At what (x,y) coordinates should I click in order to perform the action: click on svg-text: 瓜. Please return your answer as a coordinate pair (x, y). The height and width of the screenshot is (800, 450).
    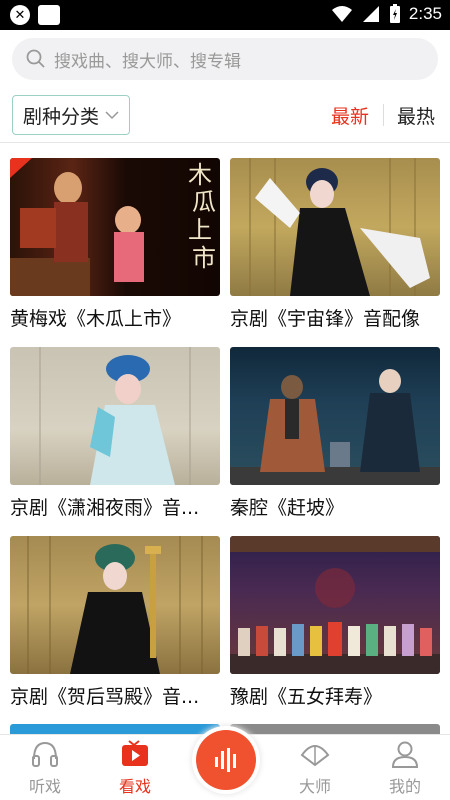
    Looking at the image, I should click on (204, 202).